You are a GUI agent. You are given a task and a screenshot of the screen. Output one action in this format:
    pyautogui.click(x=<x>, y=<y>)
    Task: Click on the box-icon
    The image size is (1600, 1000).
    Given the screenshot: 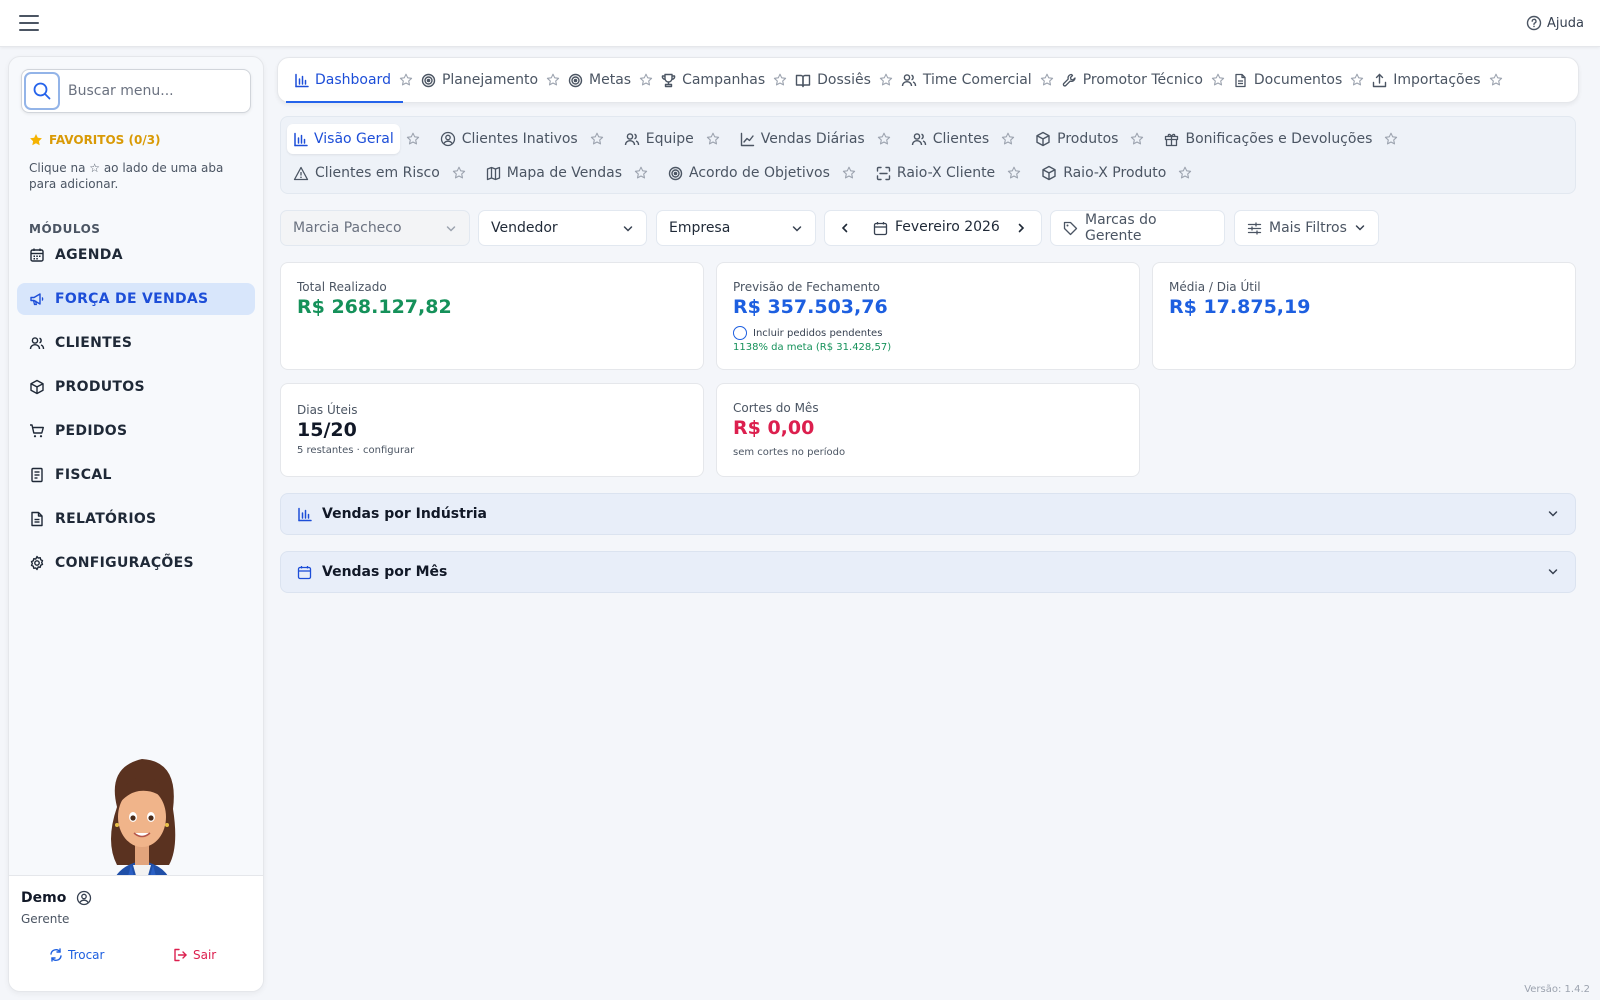 What is the action you would take?
    pyautogui.click(x=37, y=387)
    